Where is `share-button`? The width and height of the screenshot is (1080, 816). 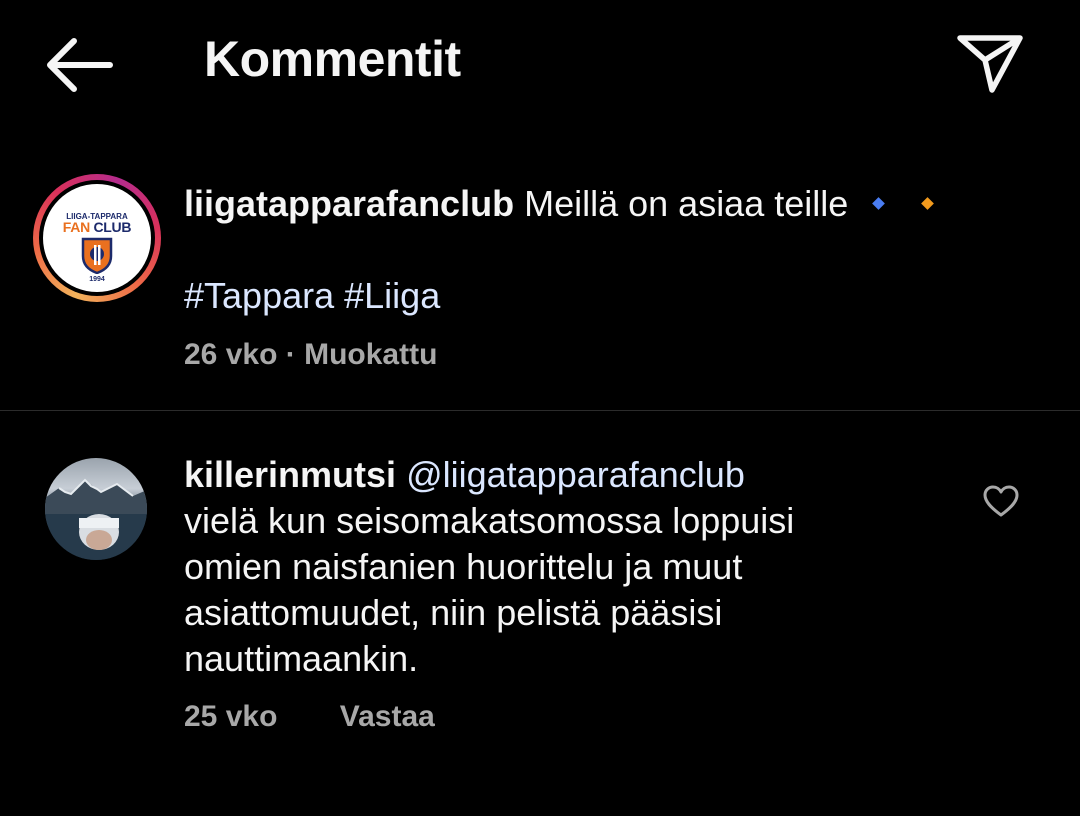
share-button is located at coordinates (990, 63).